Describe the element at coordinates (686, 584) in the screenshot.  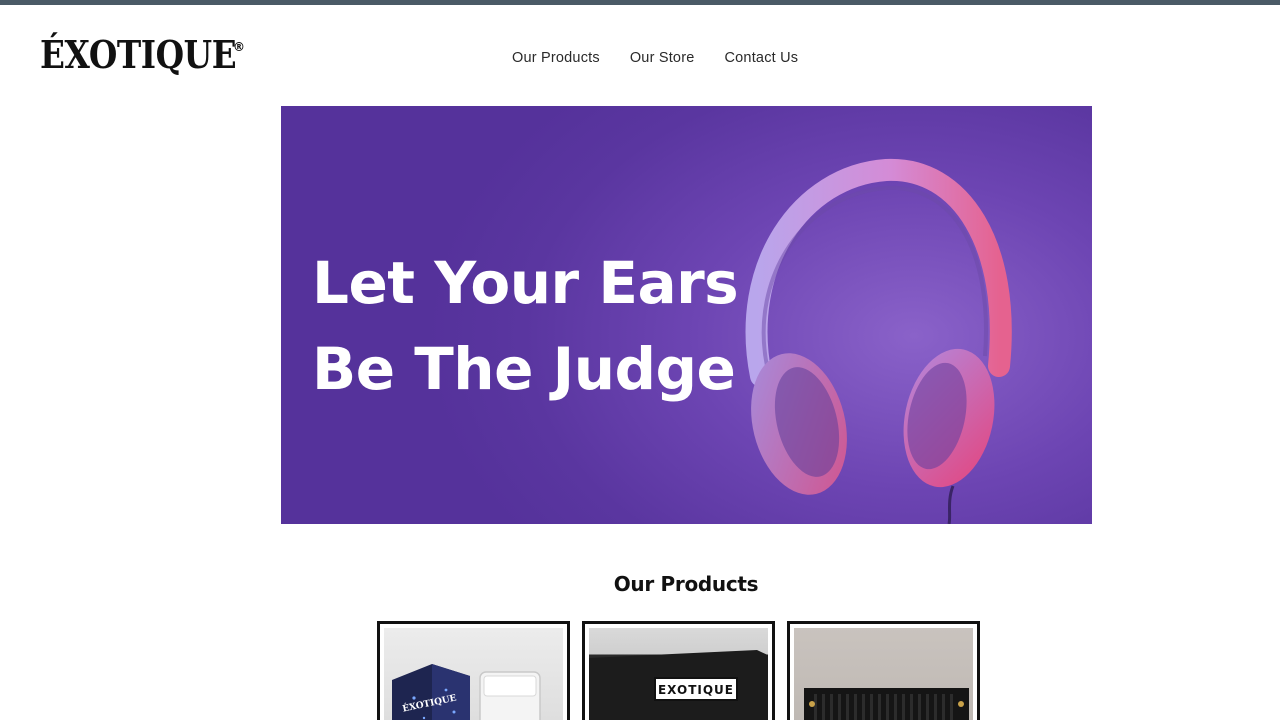
I see `products-section-title: Our Products` at that location.